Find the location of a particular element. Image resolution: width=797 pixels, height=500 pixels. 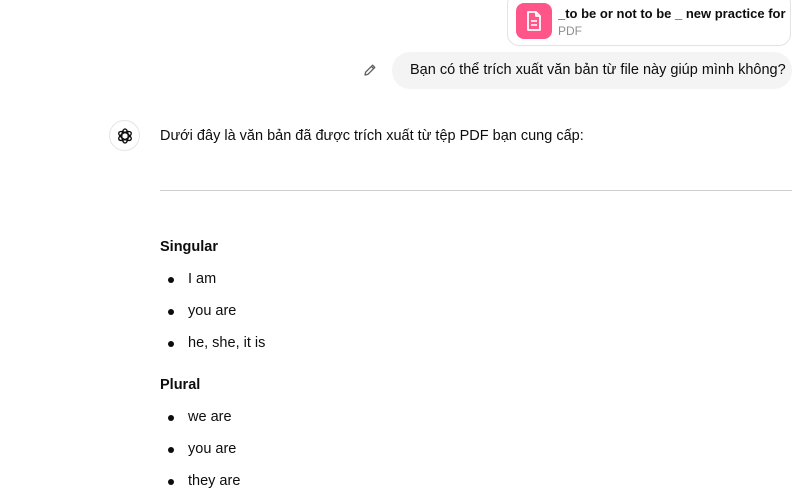

pencil-icon is located at coordinates (370, 70).